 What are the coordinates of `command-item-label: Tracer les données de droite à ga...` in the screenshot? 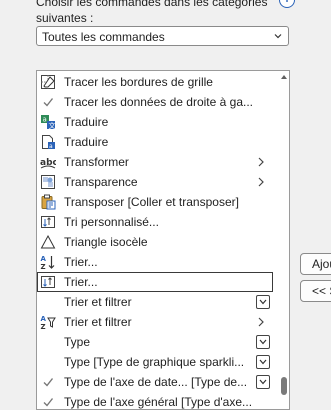 It's located at (158, 102).